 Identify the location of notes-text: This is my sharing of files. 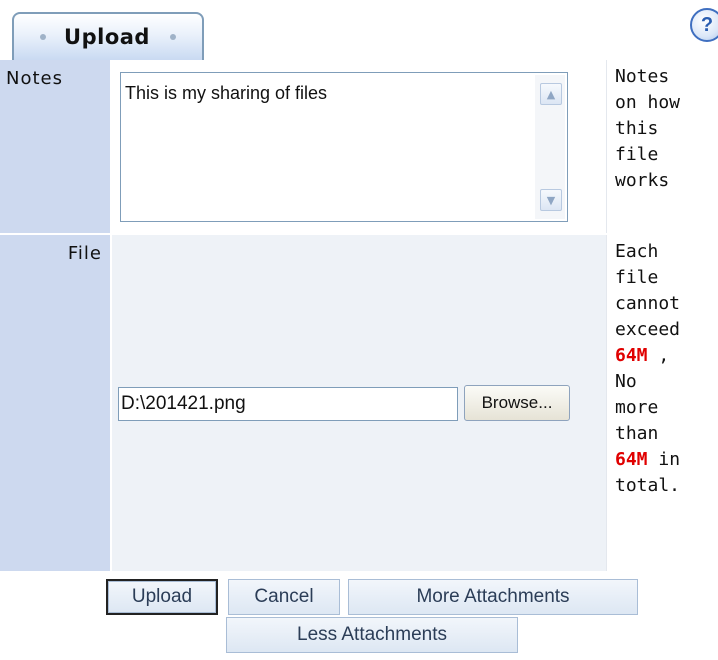
(226, 93).